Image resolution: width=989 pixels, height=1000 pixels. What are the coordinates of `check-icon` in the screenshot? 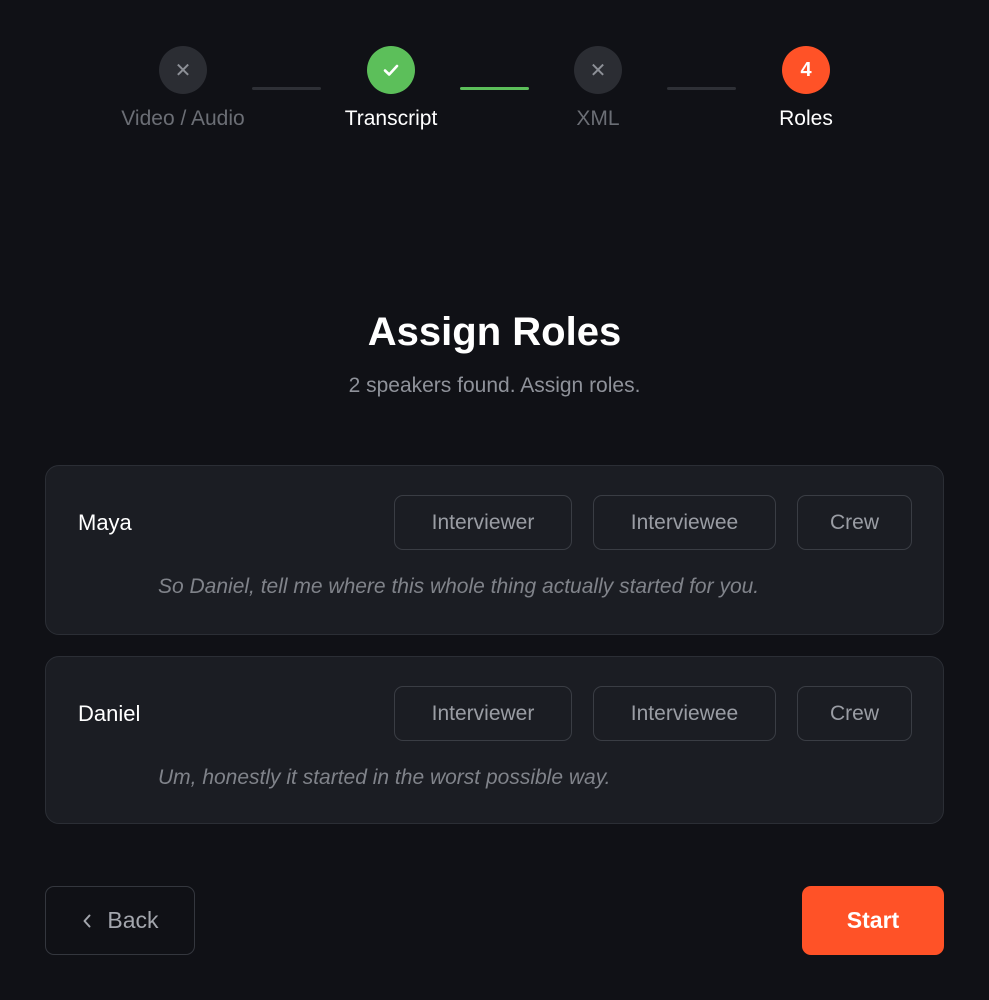 It's located at (391, 70).